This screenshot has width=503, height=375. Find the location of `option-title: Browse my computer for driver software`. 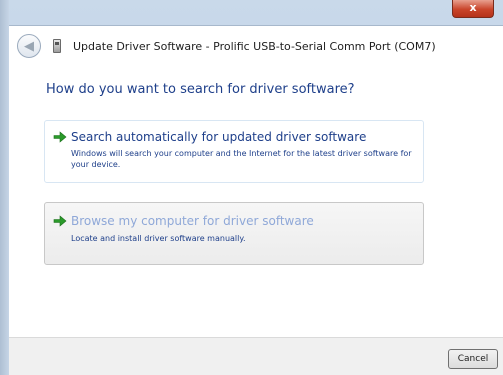

option-title: Browse my computer for driver software is located at coordinates (192, 221).